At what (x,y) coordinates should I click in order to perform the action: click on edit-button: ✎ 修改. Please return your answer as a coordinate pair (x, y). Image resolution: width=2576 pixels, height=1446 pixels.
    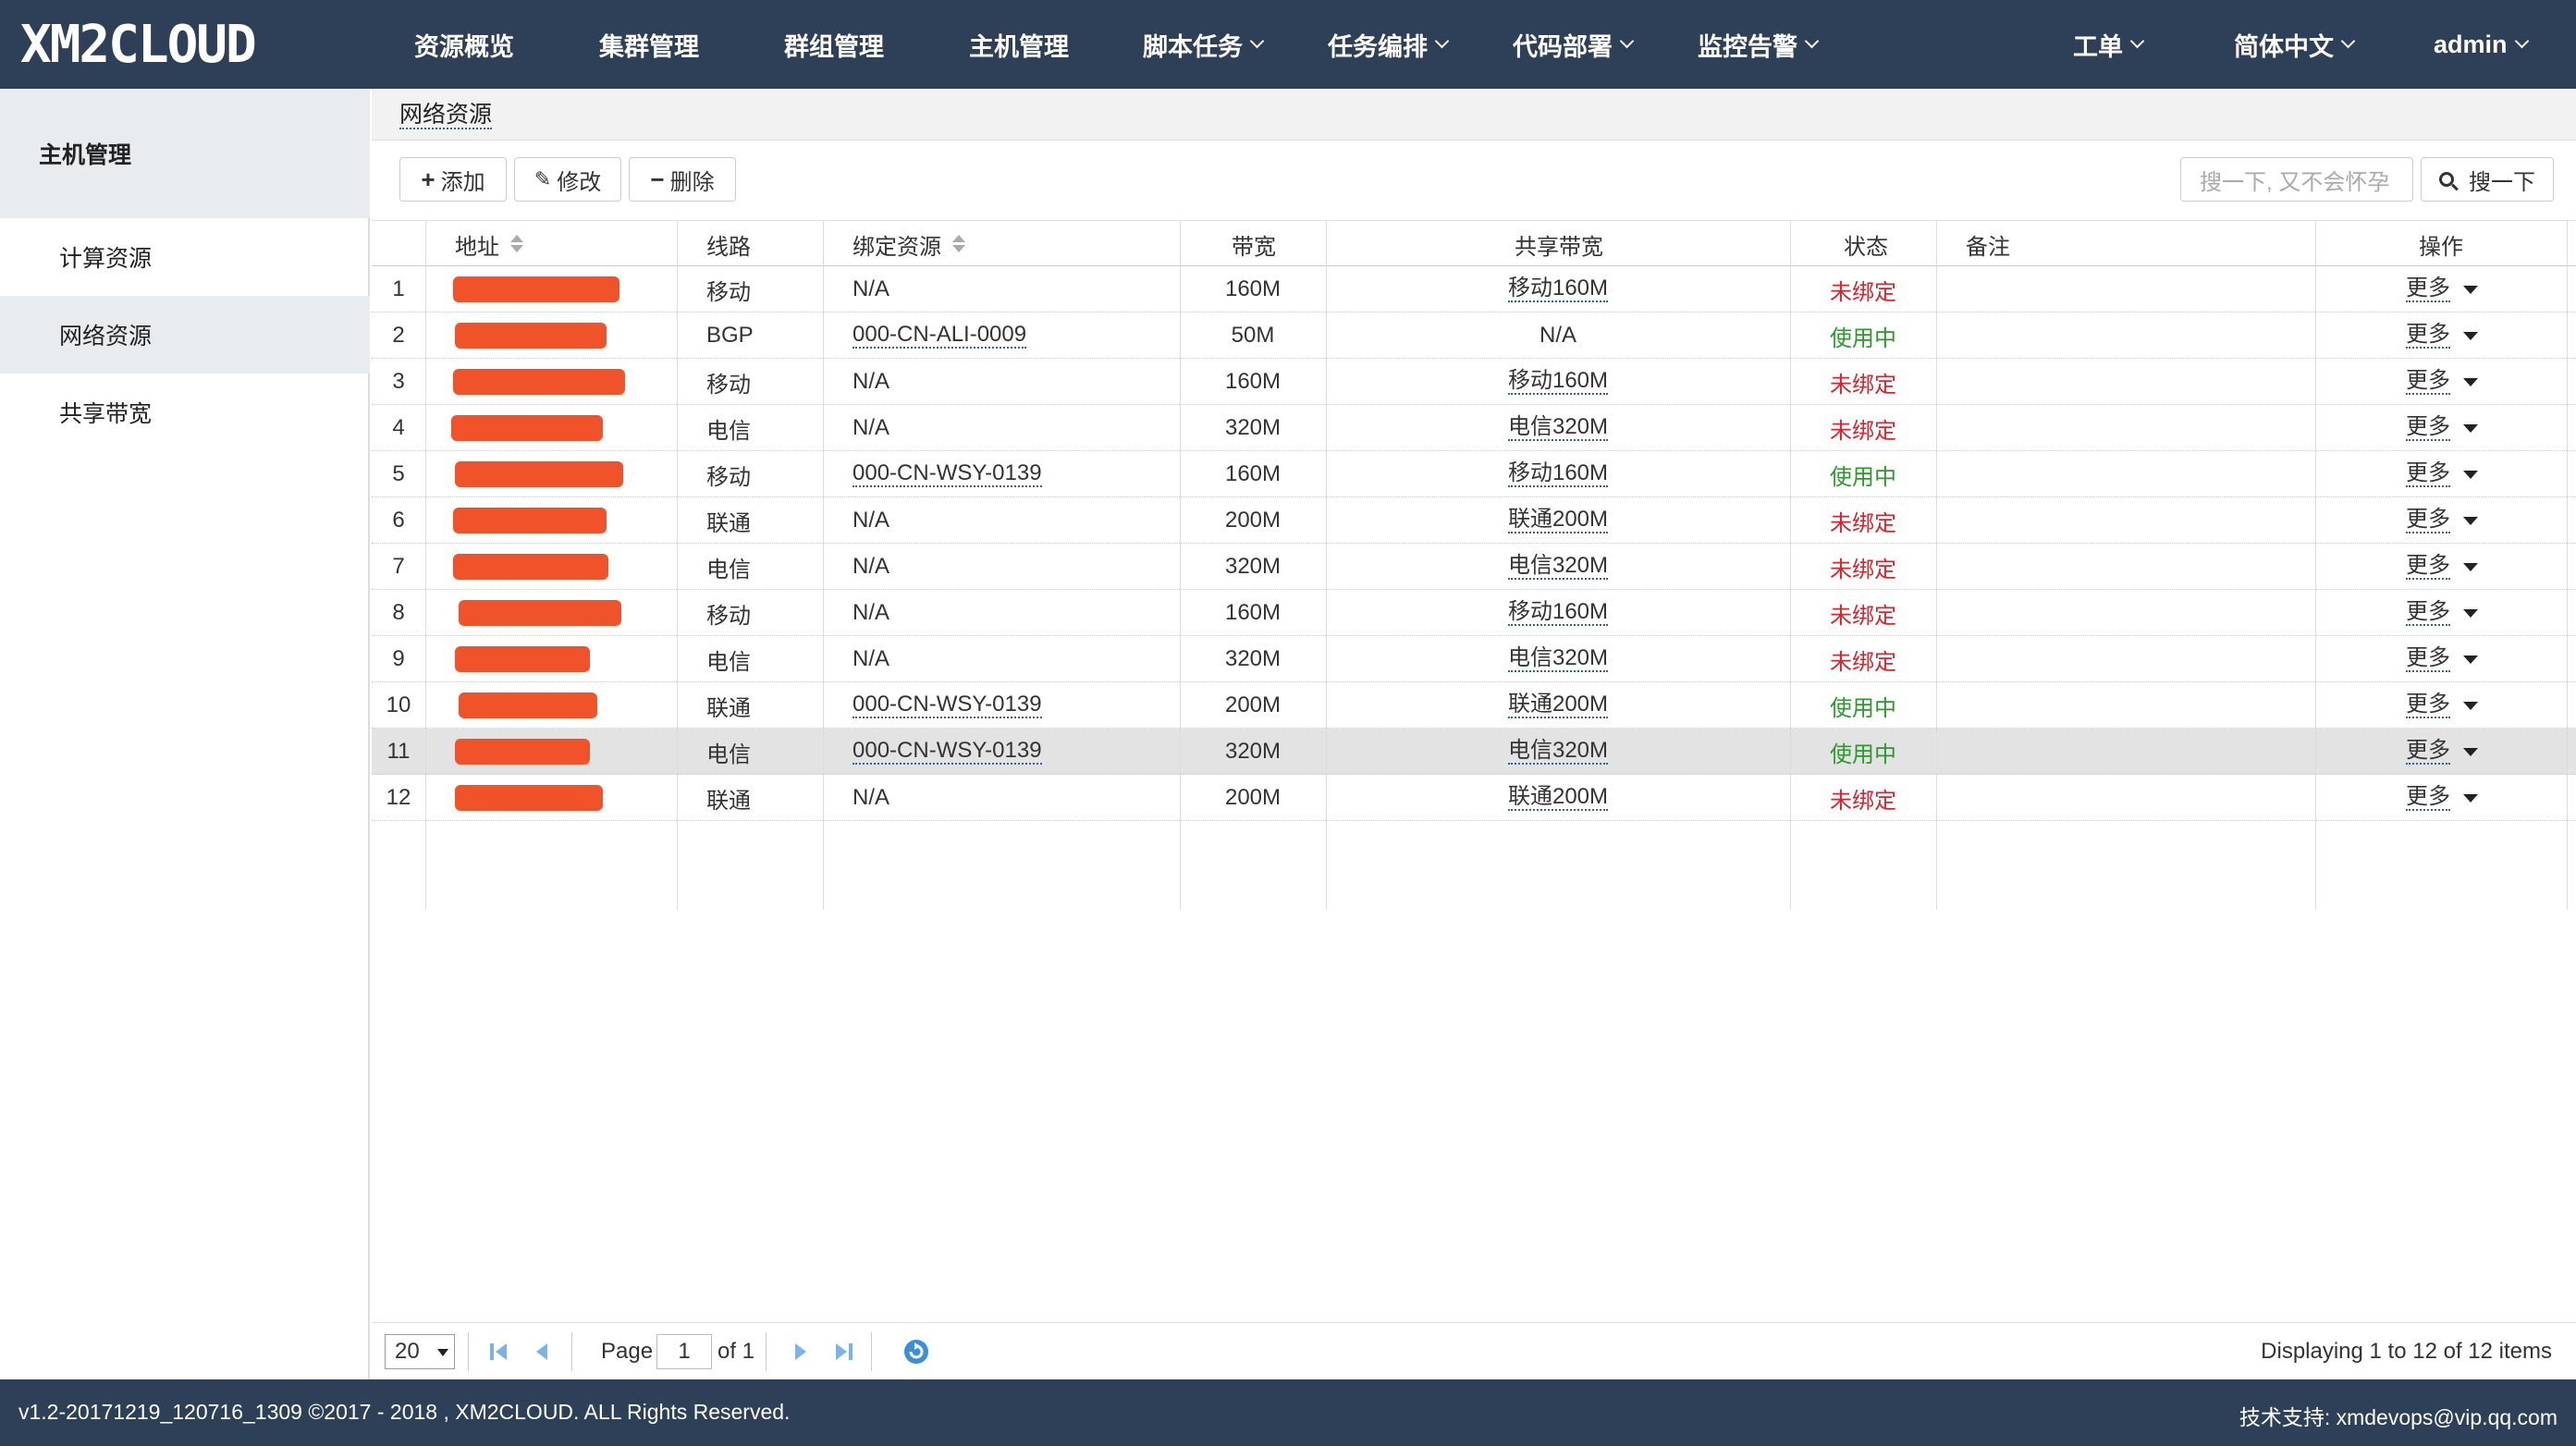
    Looking at the image, I should click on (567, 179).